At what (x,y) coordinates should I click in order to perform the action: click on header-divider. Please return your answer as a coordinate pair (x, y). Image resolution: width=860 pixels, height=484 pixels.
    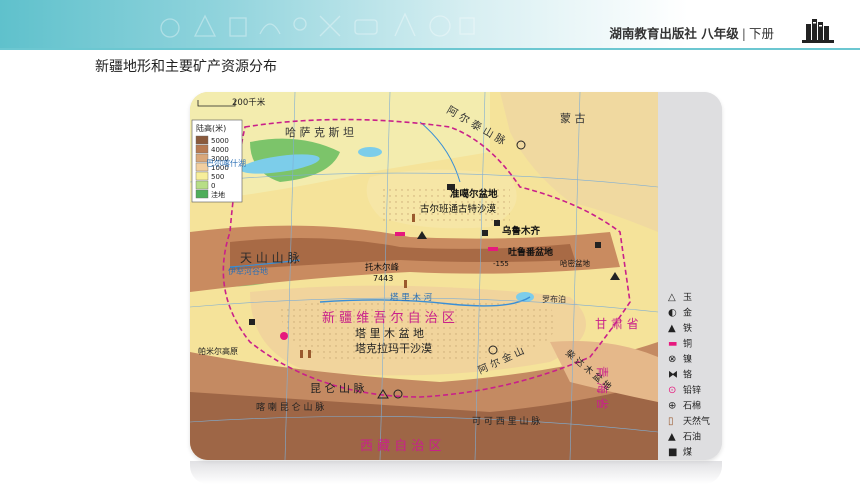
    Looking at the image, I should click on (430, 49).